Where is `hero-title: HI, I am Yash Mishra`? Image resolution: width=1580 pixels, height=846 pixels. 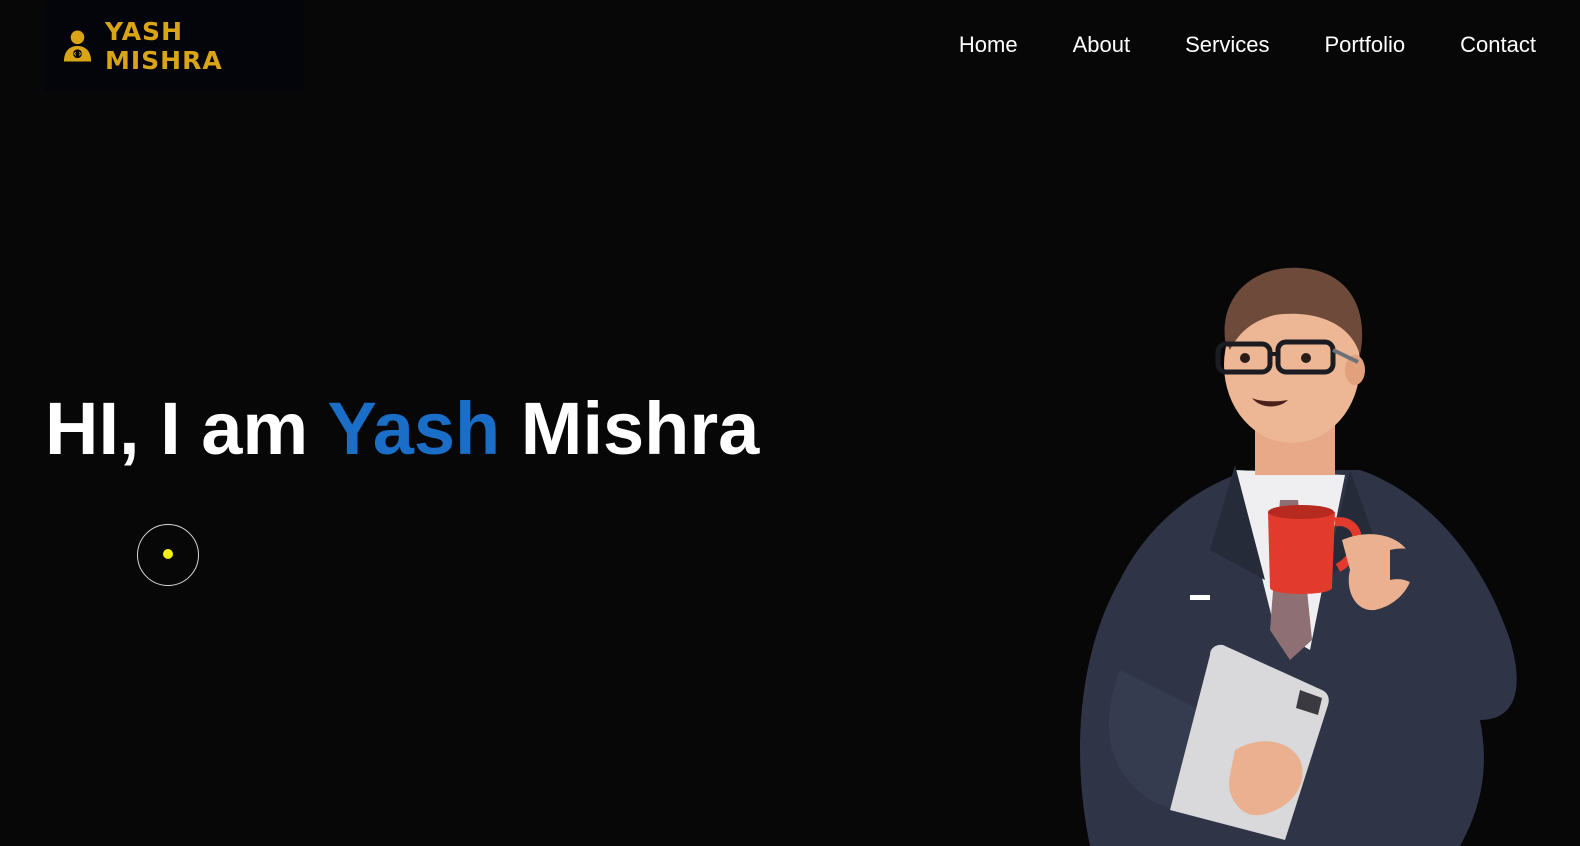 hero-title: HI, I am Yash Mishra is located at coordinates (402, 429).